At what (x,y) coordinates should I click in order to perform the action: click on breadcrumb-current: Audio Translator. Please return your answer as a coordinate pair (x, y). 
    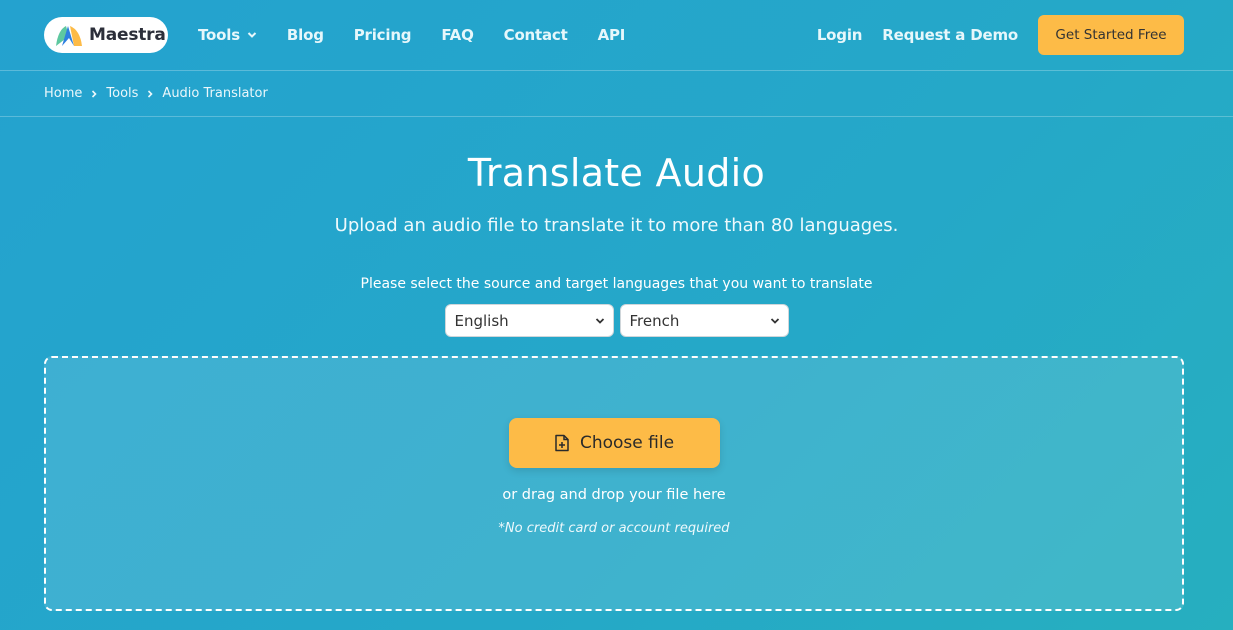
    Looking at the image, I should click on (215, 93).